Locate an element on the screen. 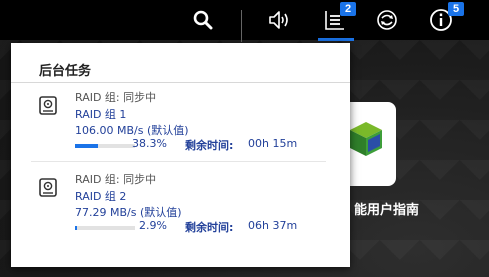 This screenshot has width=489, height=277. volume-icon is located at coordinates (280, 20).